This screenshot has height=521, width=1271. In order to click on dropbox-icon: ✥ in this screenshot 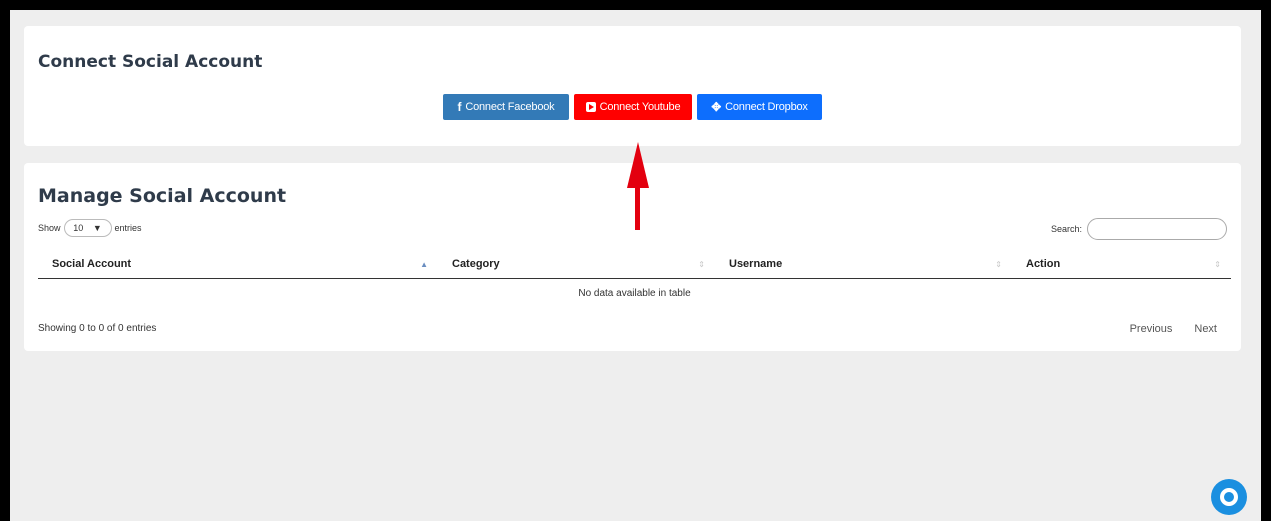, I will do `click(716, 107)`.